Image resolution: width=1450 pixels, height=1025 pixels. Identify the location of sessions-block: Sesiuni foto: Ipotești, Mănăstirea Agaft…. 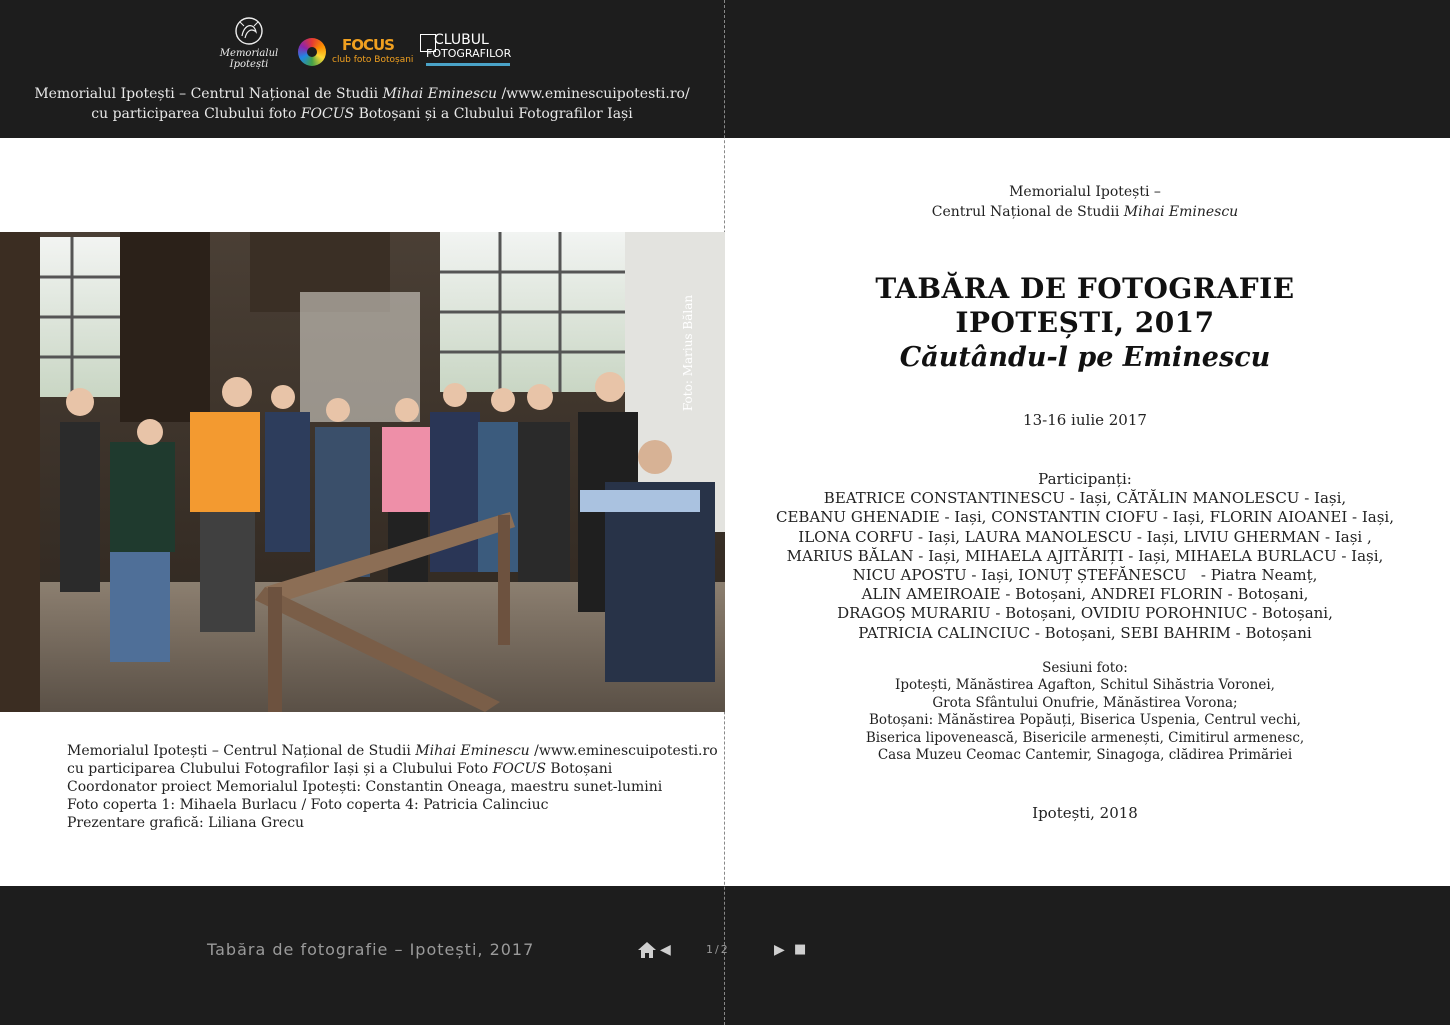
(1085, 712).